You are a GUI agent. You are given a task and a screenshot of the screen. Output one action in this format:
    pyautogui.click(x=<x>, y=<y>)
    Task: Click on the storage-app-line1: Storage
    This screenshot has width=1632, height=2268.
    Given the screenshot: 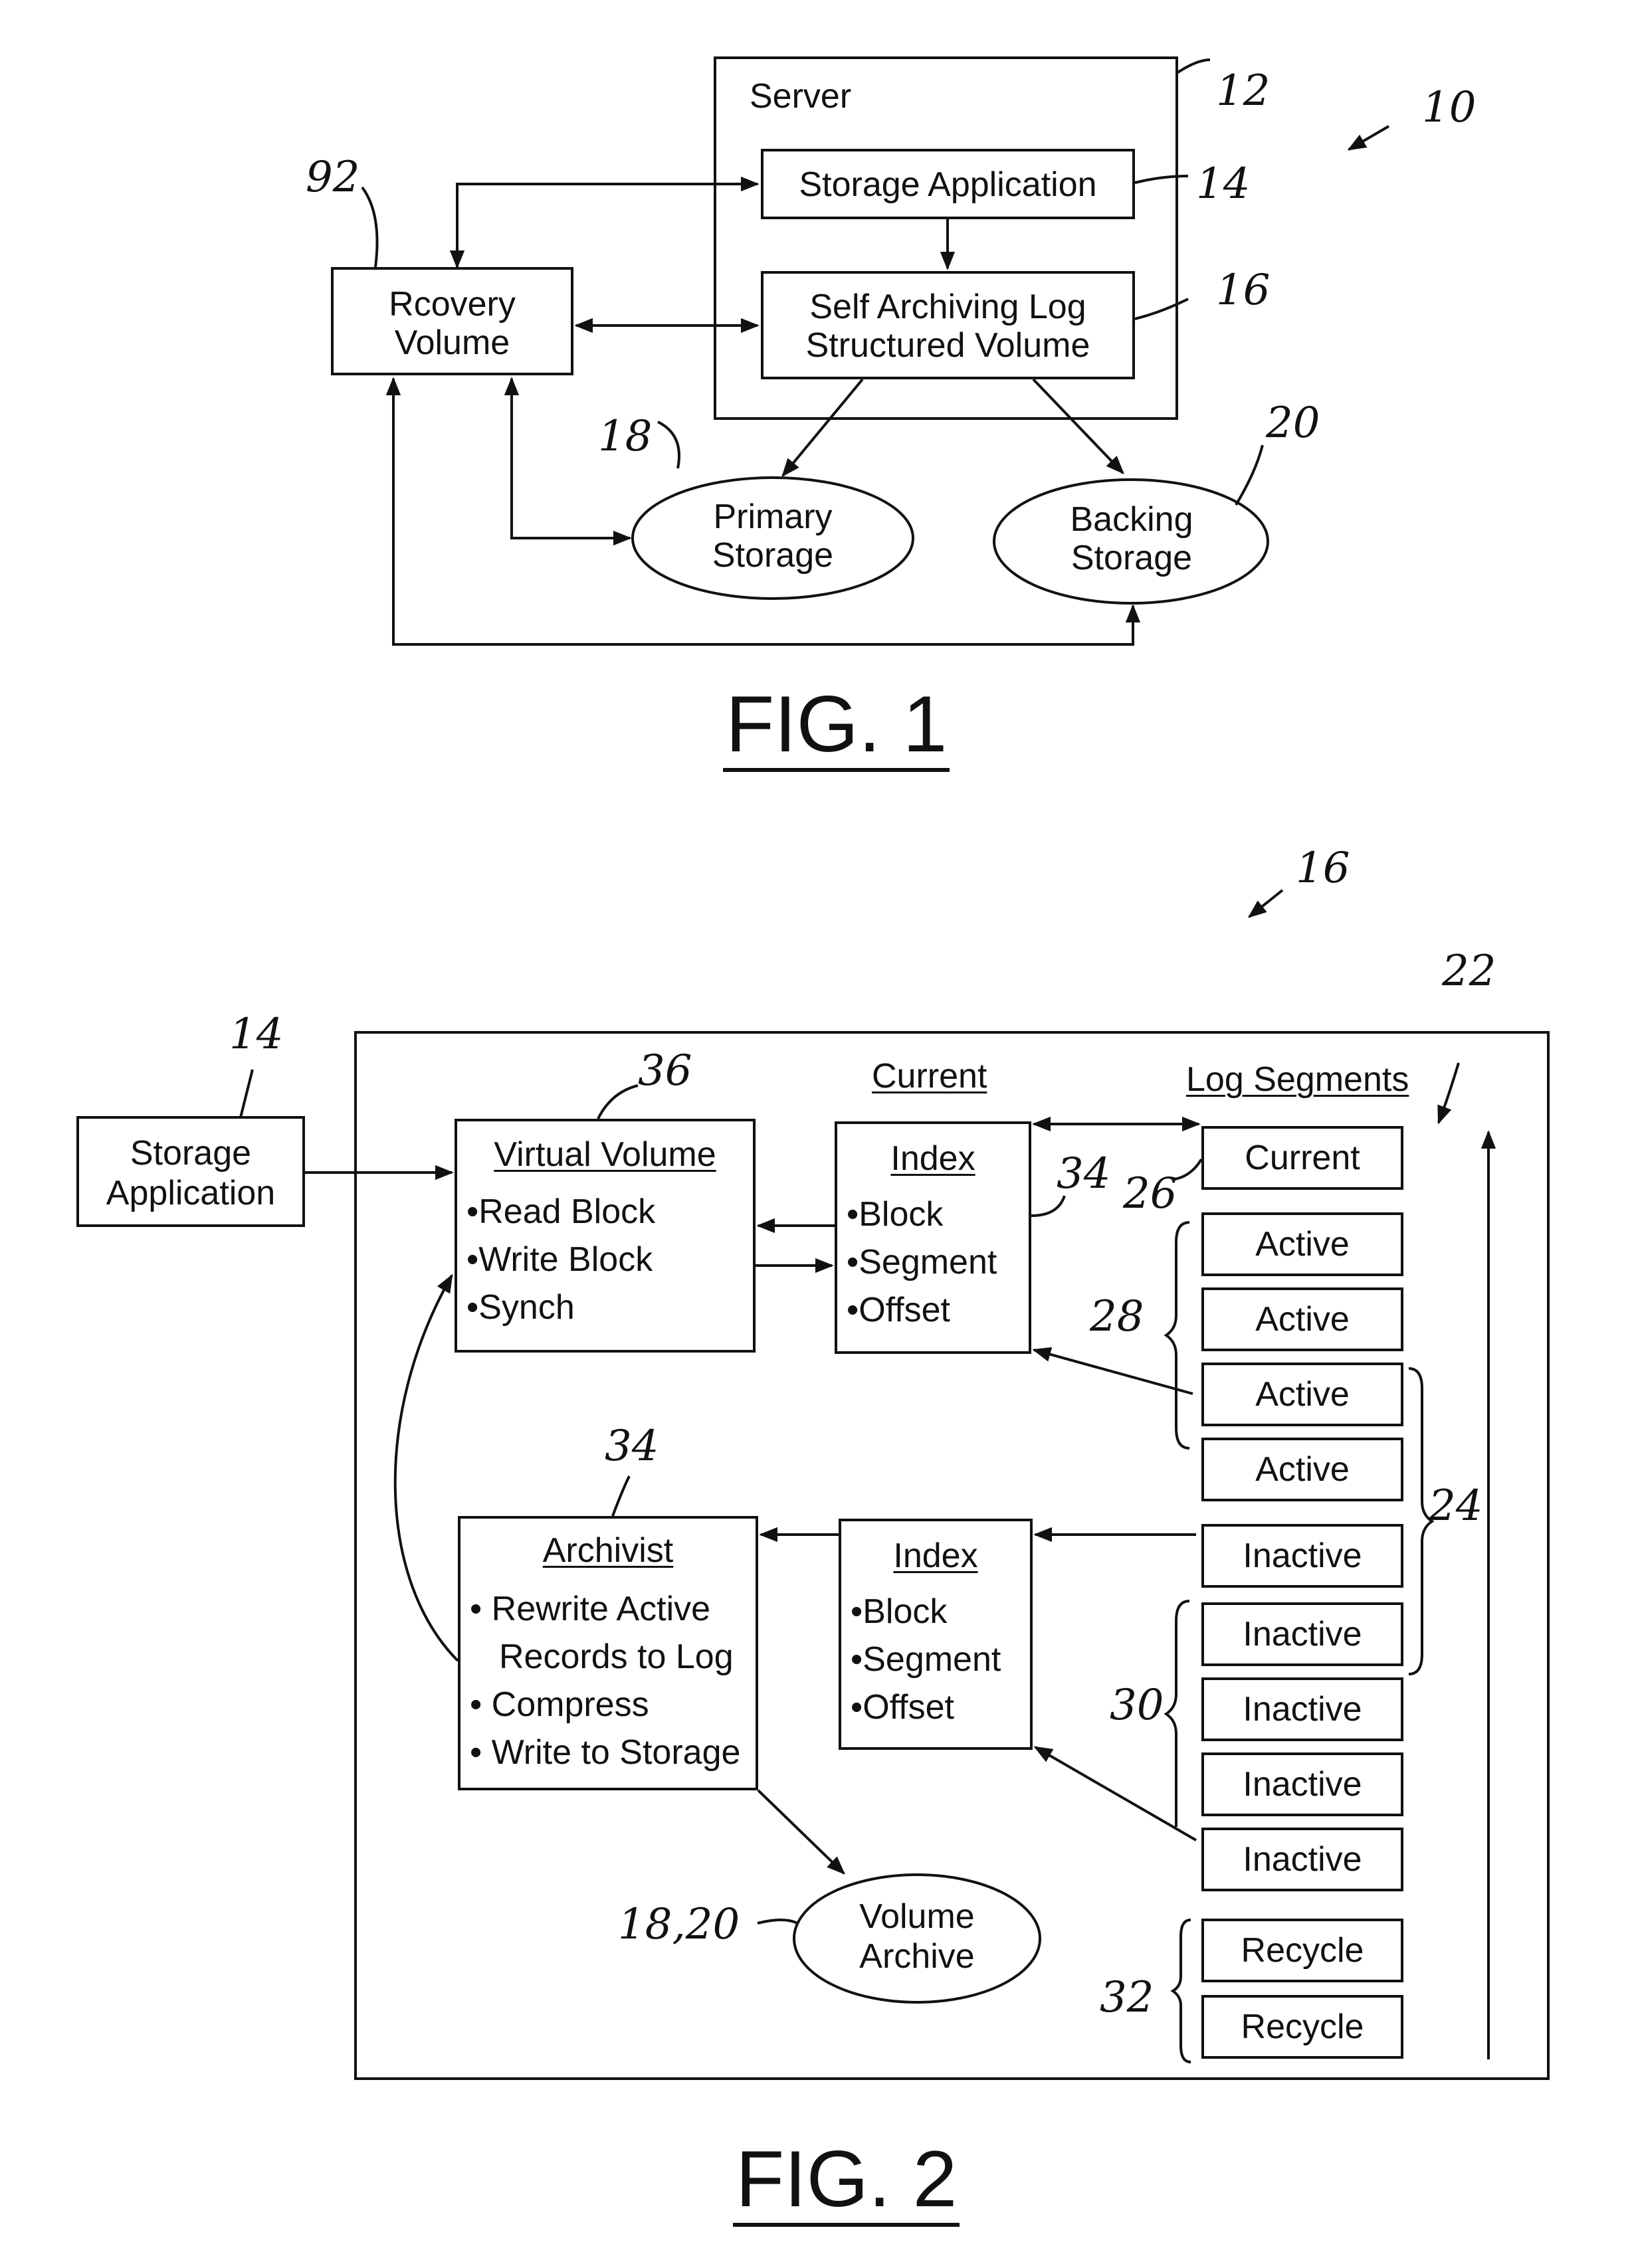 What is the action you would take?
    pyautogui.click(x=191, y=1153)
    